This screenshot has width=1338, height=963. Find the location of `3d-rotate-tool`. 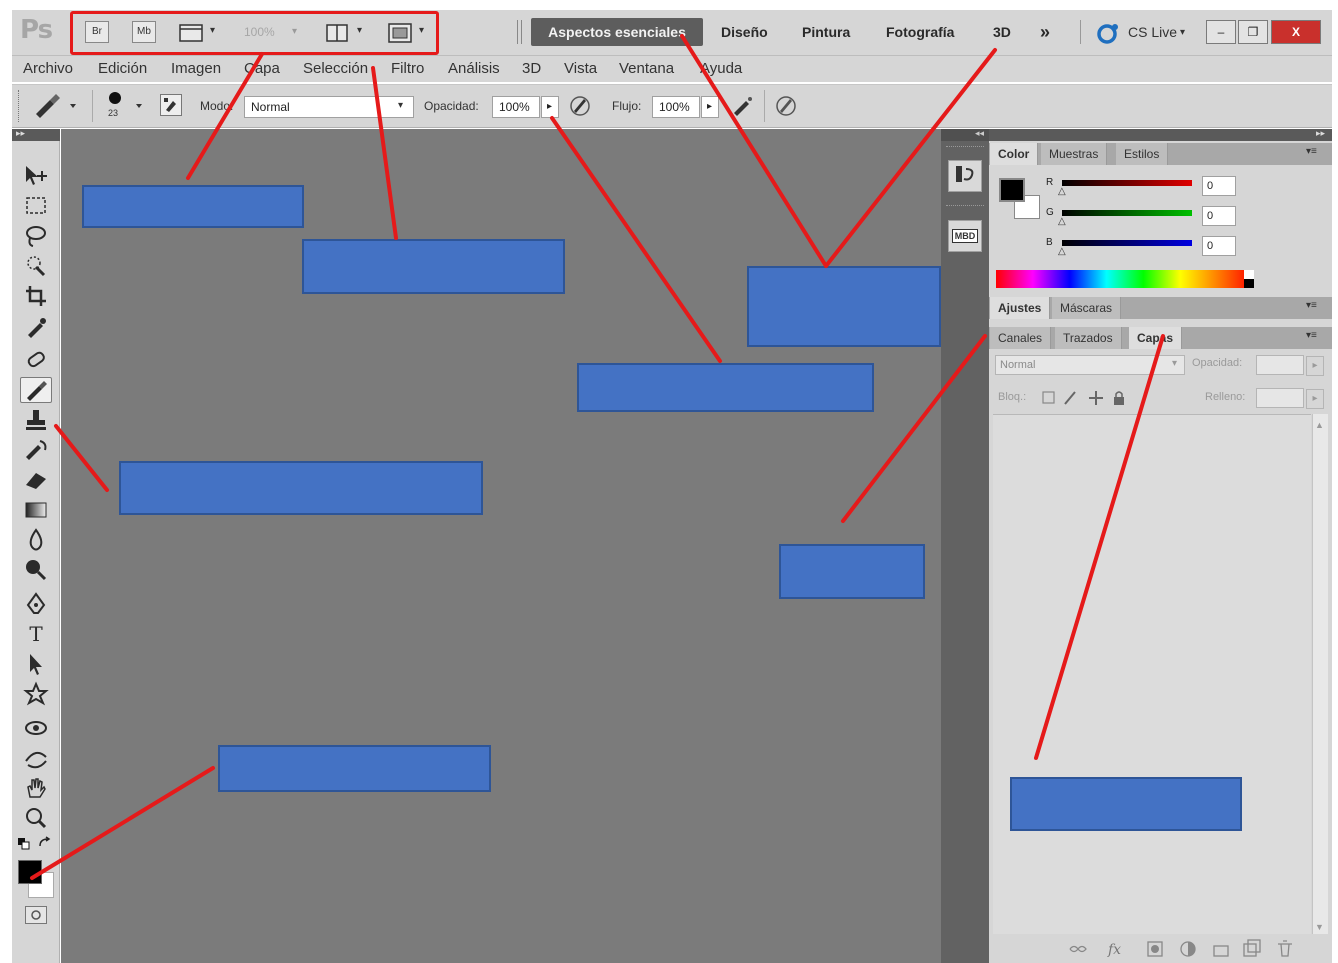

3d-rotate-tool is located at coordinates (36, 728).